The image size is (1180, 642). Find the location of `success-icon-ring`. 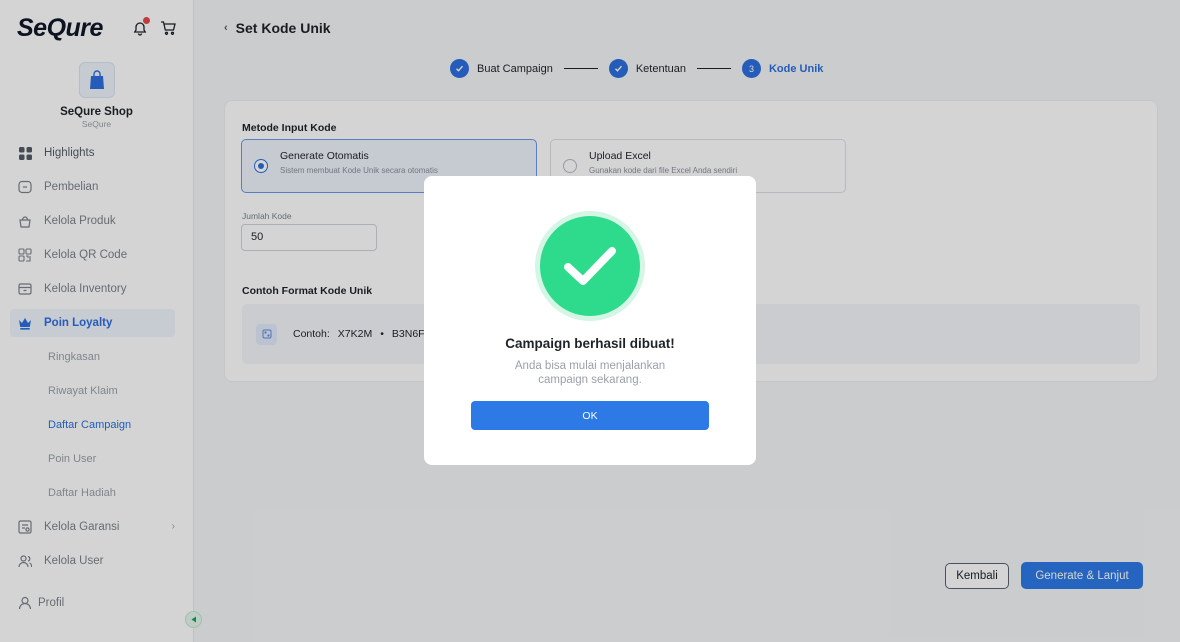

success-icon-ring is located at coordinates (590, 266).